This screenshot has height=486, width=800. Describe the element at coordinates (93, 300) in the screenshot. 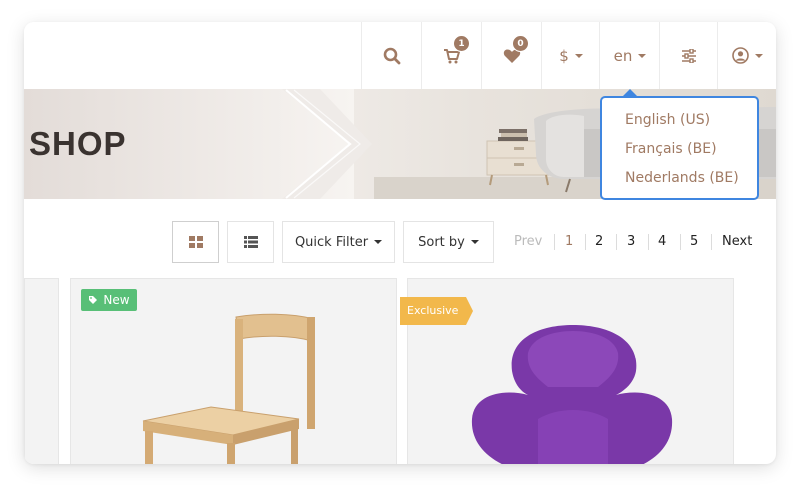

I see `tag-icon` at that location.